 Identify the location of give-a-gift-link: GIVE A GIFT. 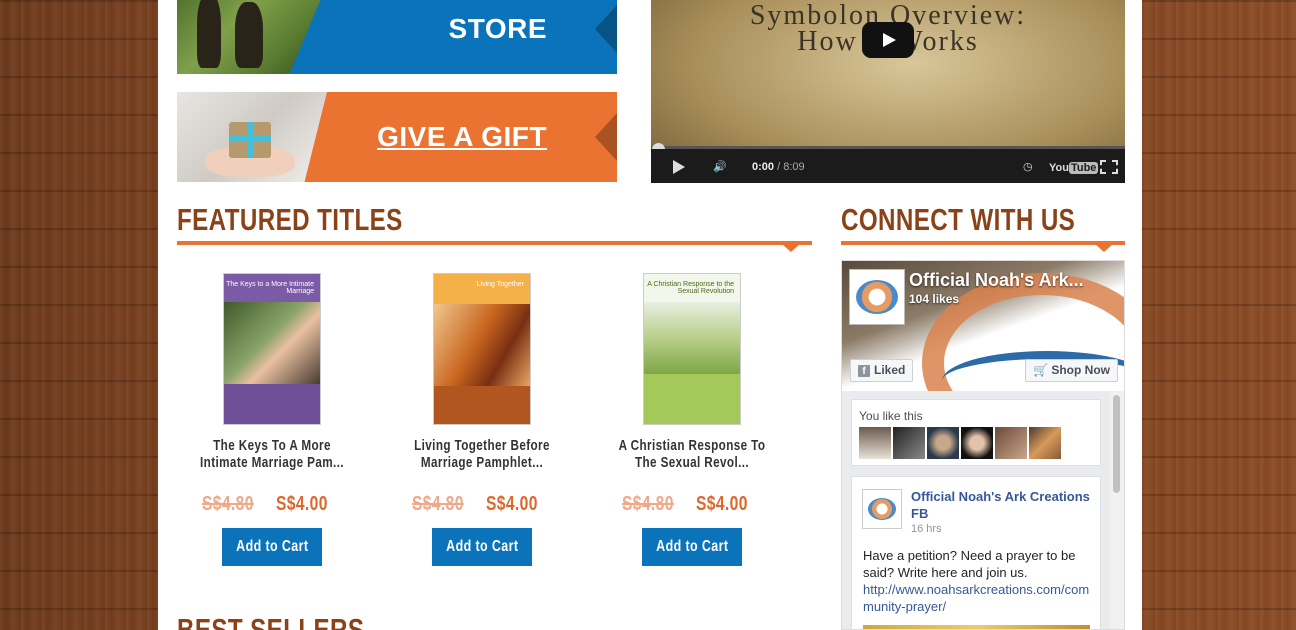
(462, 137).